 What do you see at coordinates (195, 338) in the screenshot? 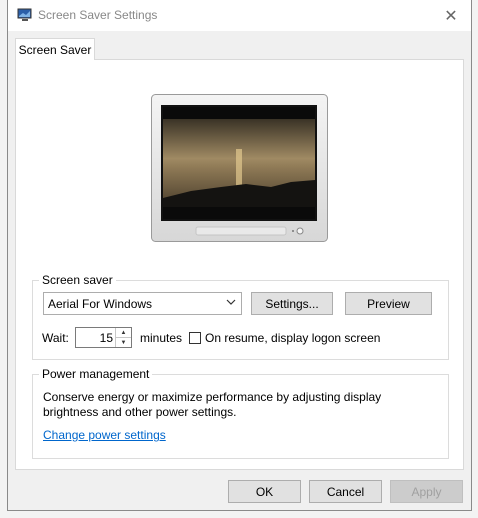
I see `resume-logon-checkbox` at bounding box center [195, 338].